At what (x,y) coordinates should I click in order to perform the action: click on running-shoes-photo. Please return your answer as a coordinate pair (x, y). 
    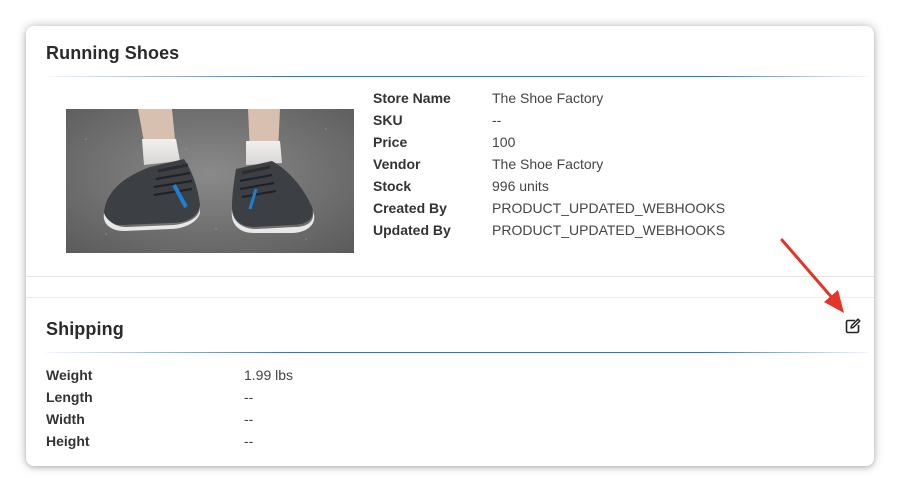
    Looking at the image, I should click on (210, 181).